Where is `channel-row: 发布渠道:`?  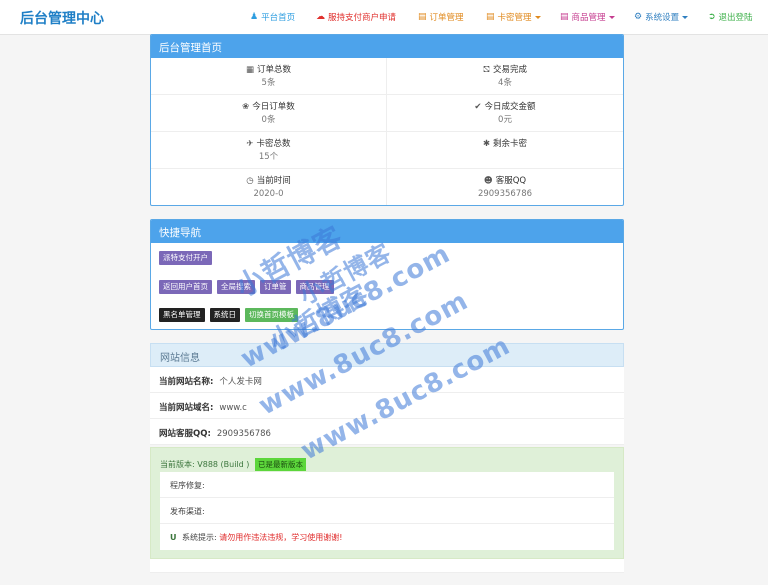 channel-row: 发布渠道: is located at coordinates (387, 511).